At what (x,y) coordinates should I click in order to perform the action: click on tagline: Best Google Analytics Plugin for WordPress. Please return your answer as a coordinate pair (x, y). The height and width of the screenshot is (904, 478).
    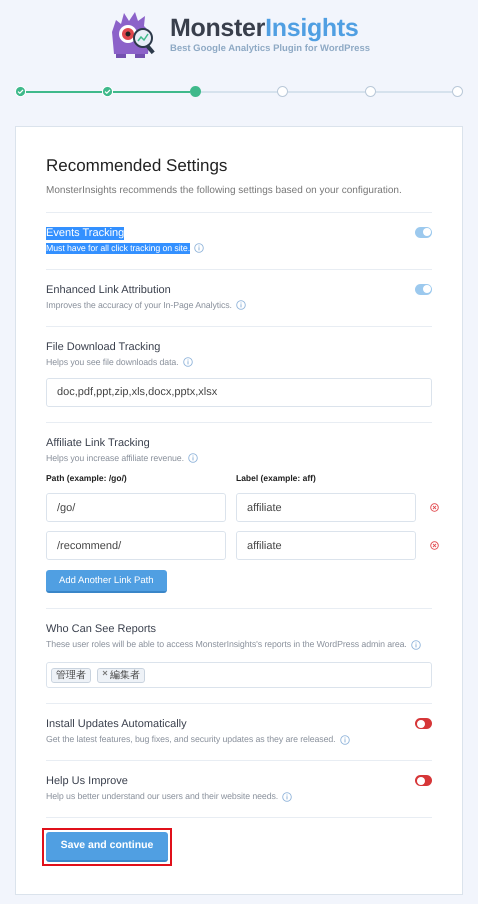
    Looking at the image, I should click on (270, 49).